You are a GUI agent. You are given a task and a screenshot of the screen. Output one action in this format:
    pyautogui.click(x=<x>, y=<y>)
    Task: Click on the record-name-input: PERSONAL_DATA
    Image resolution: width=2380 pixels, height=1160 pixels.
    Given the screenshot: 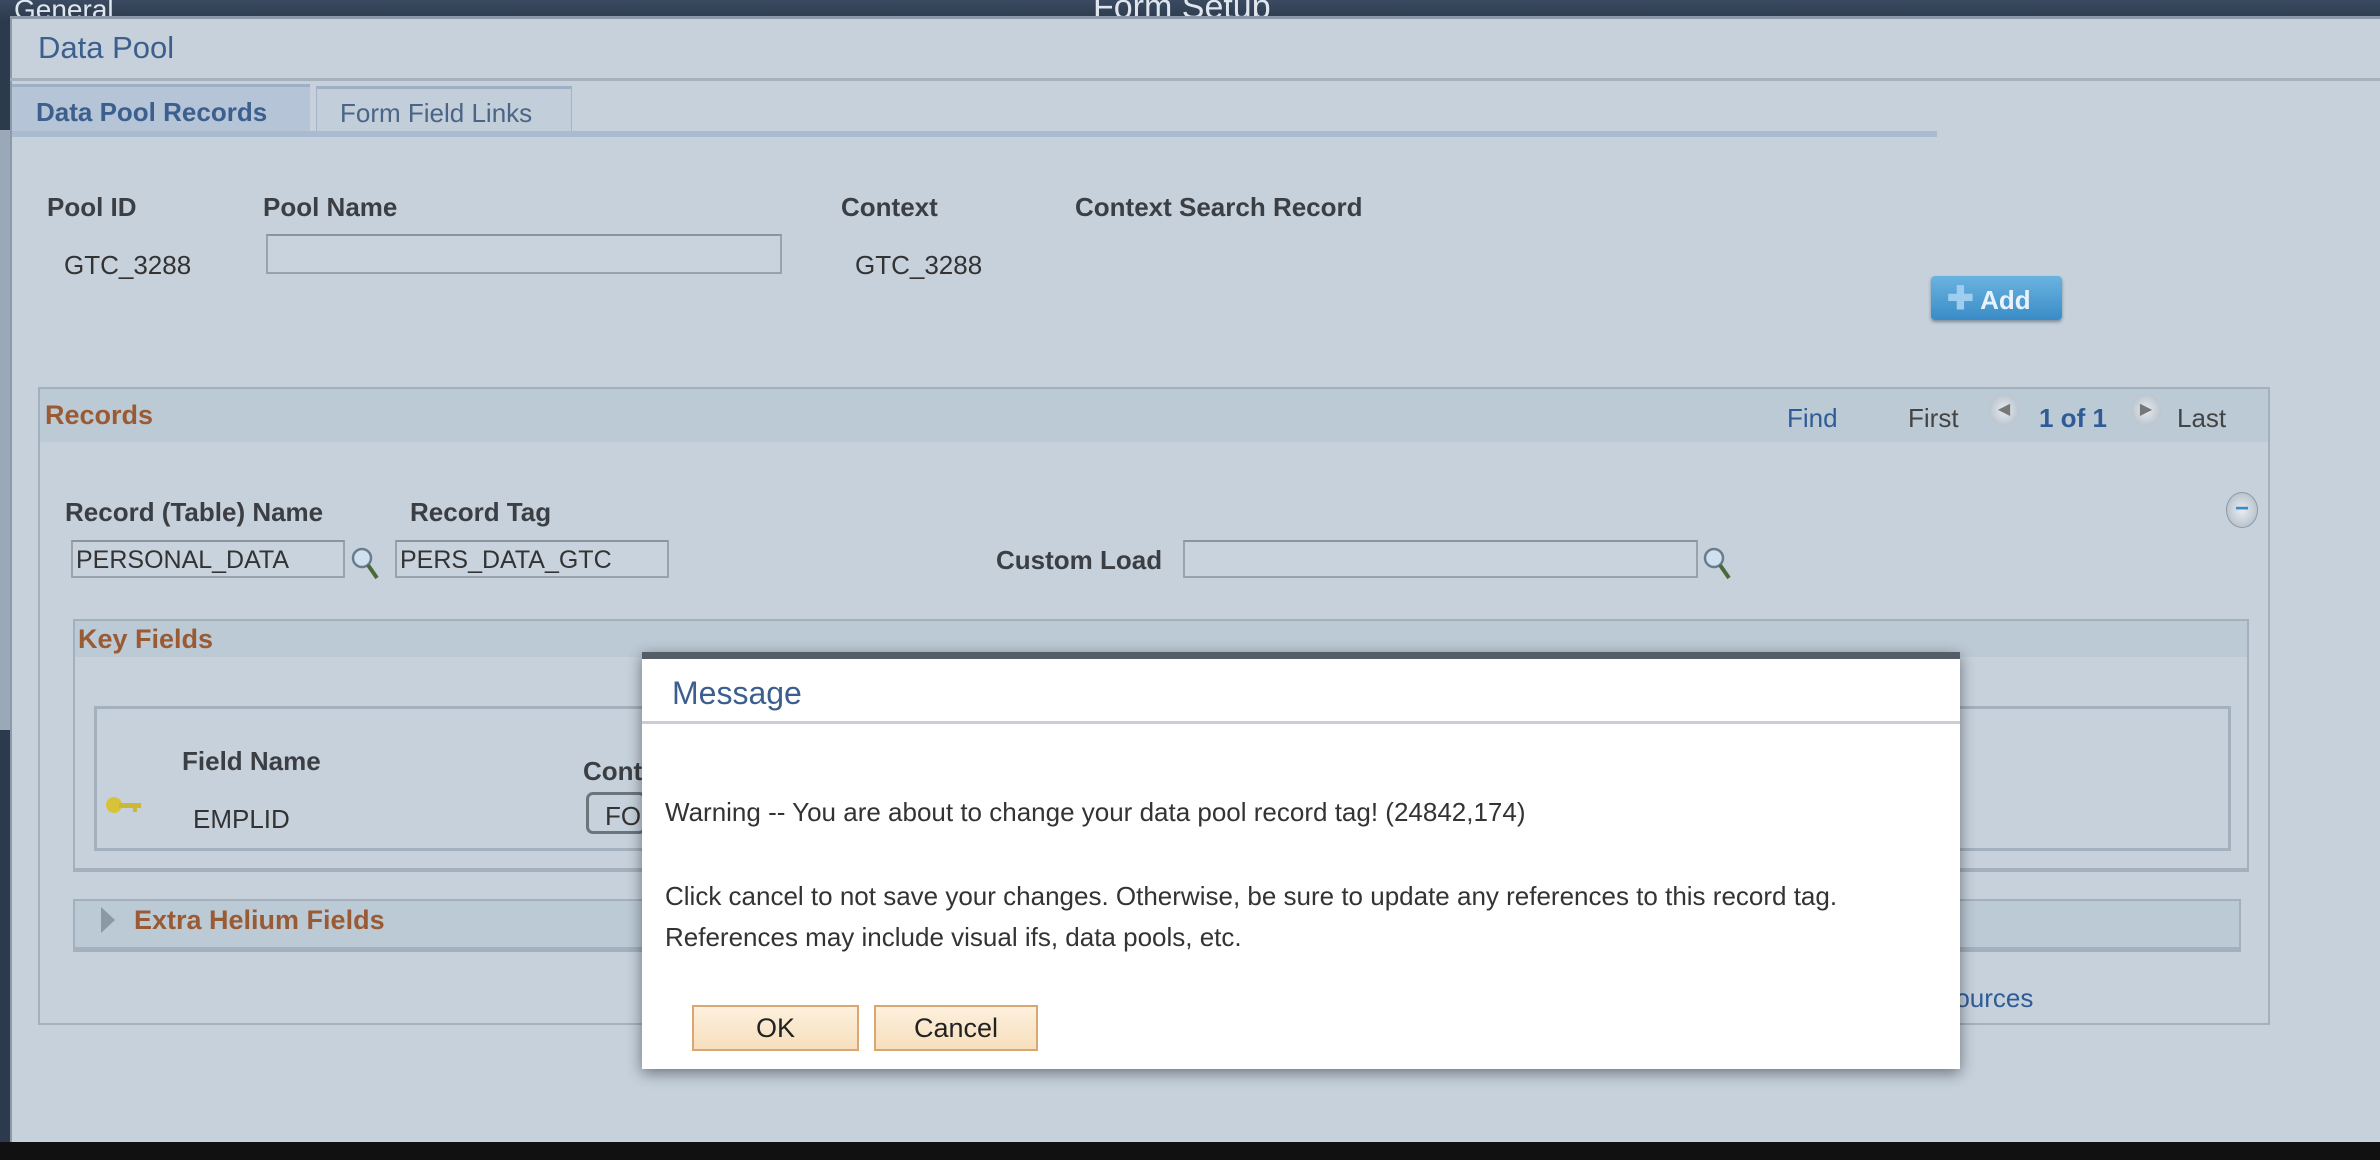 What is the action you would take?
    pyautogui.click(x=208, y=559)
    